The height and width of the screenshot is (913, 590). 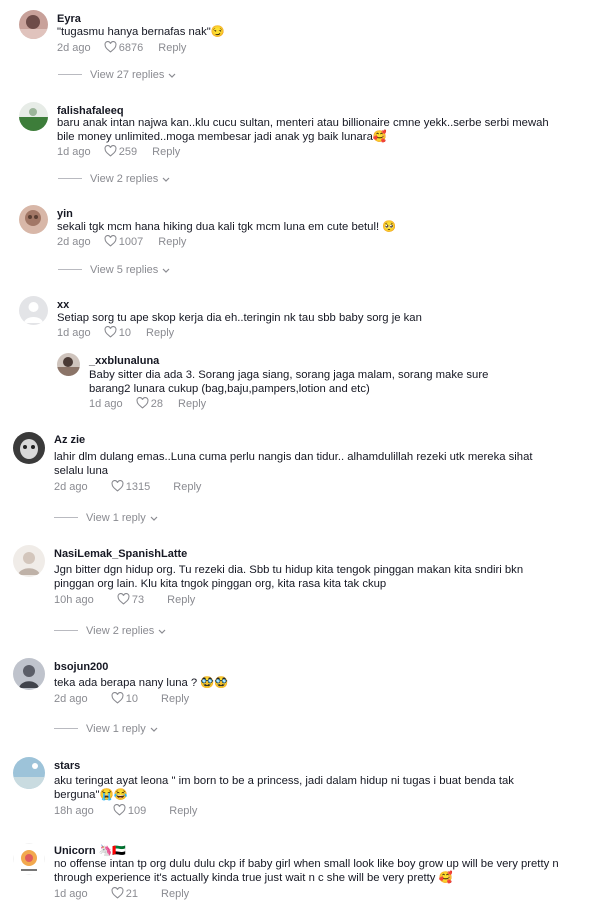 I want to click on like-count: 6876, so click(x=131, y=48).